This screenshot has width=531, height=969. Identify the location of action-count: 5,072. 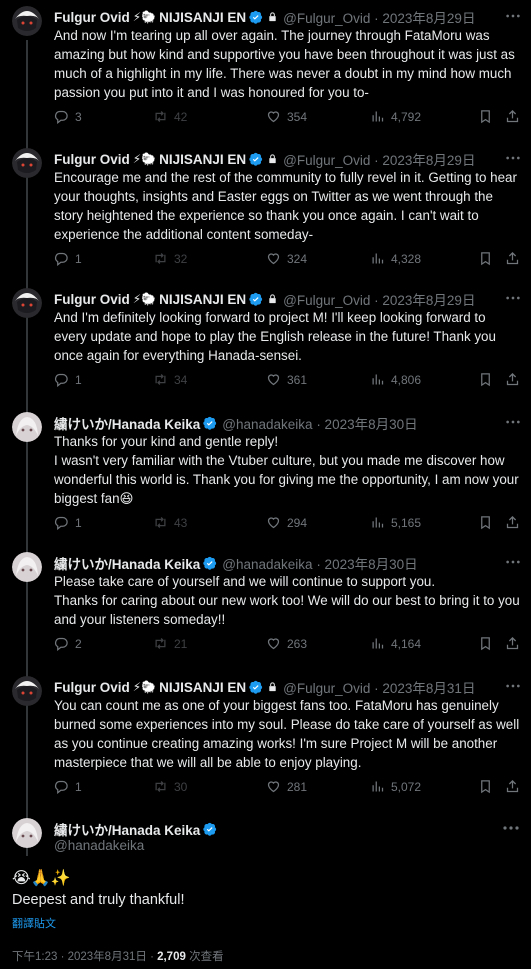
(406, 786).